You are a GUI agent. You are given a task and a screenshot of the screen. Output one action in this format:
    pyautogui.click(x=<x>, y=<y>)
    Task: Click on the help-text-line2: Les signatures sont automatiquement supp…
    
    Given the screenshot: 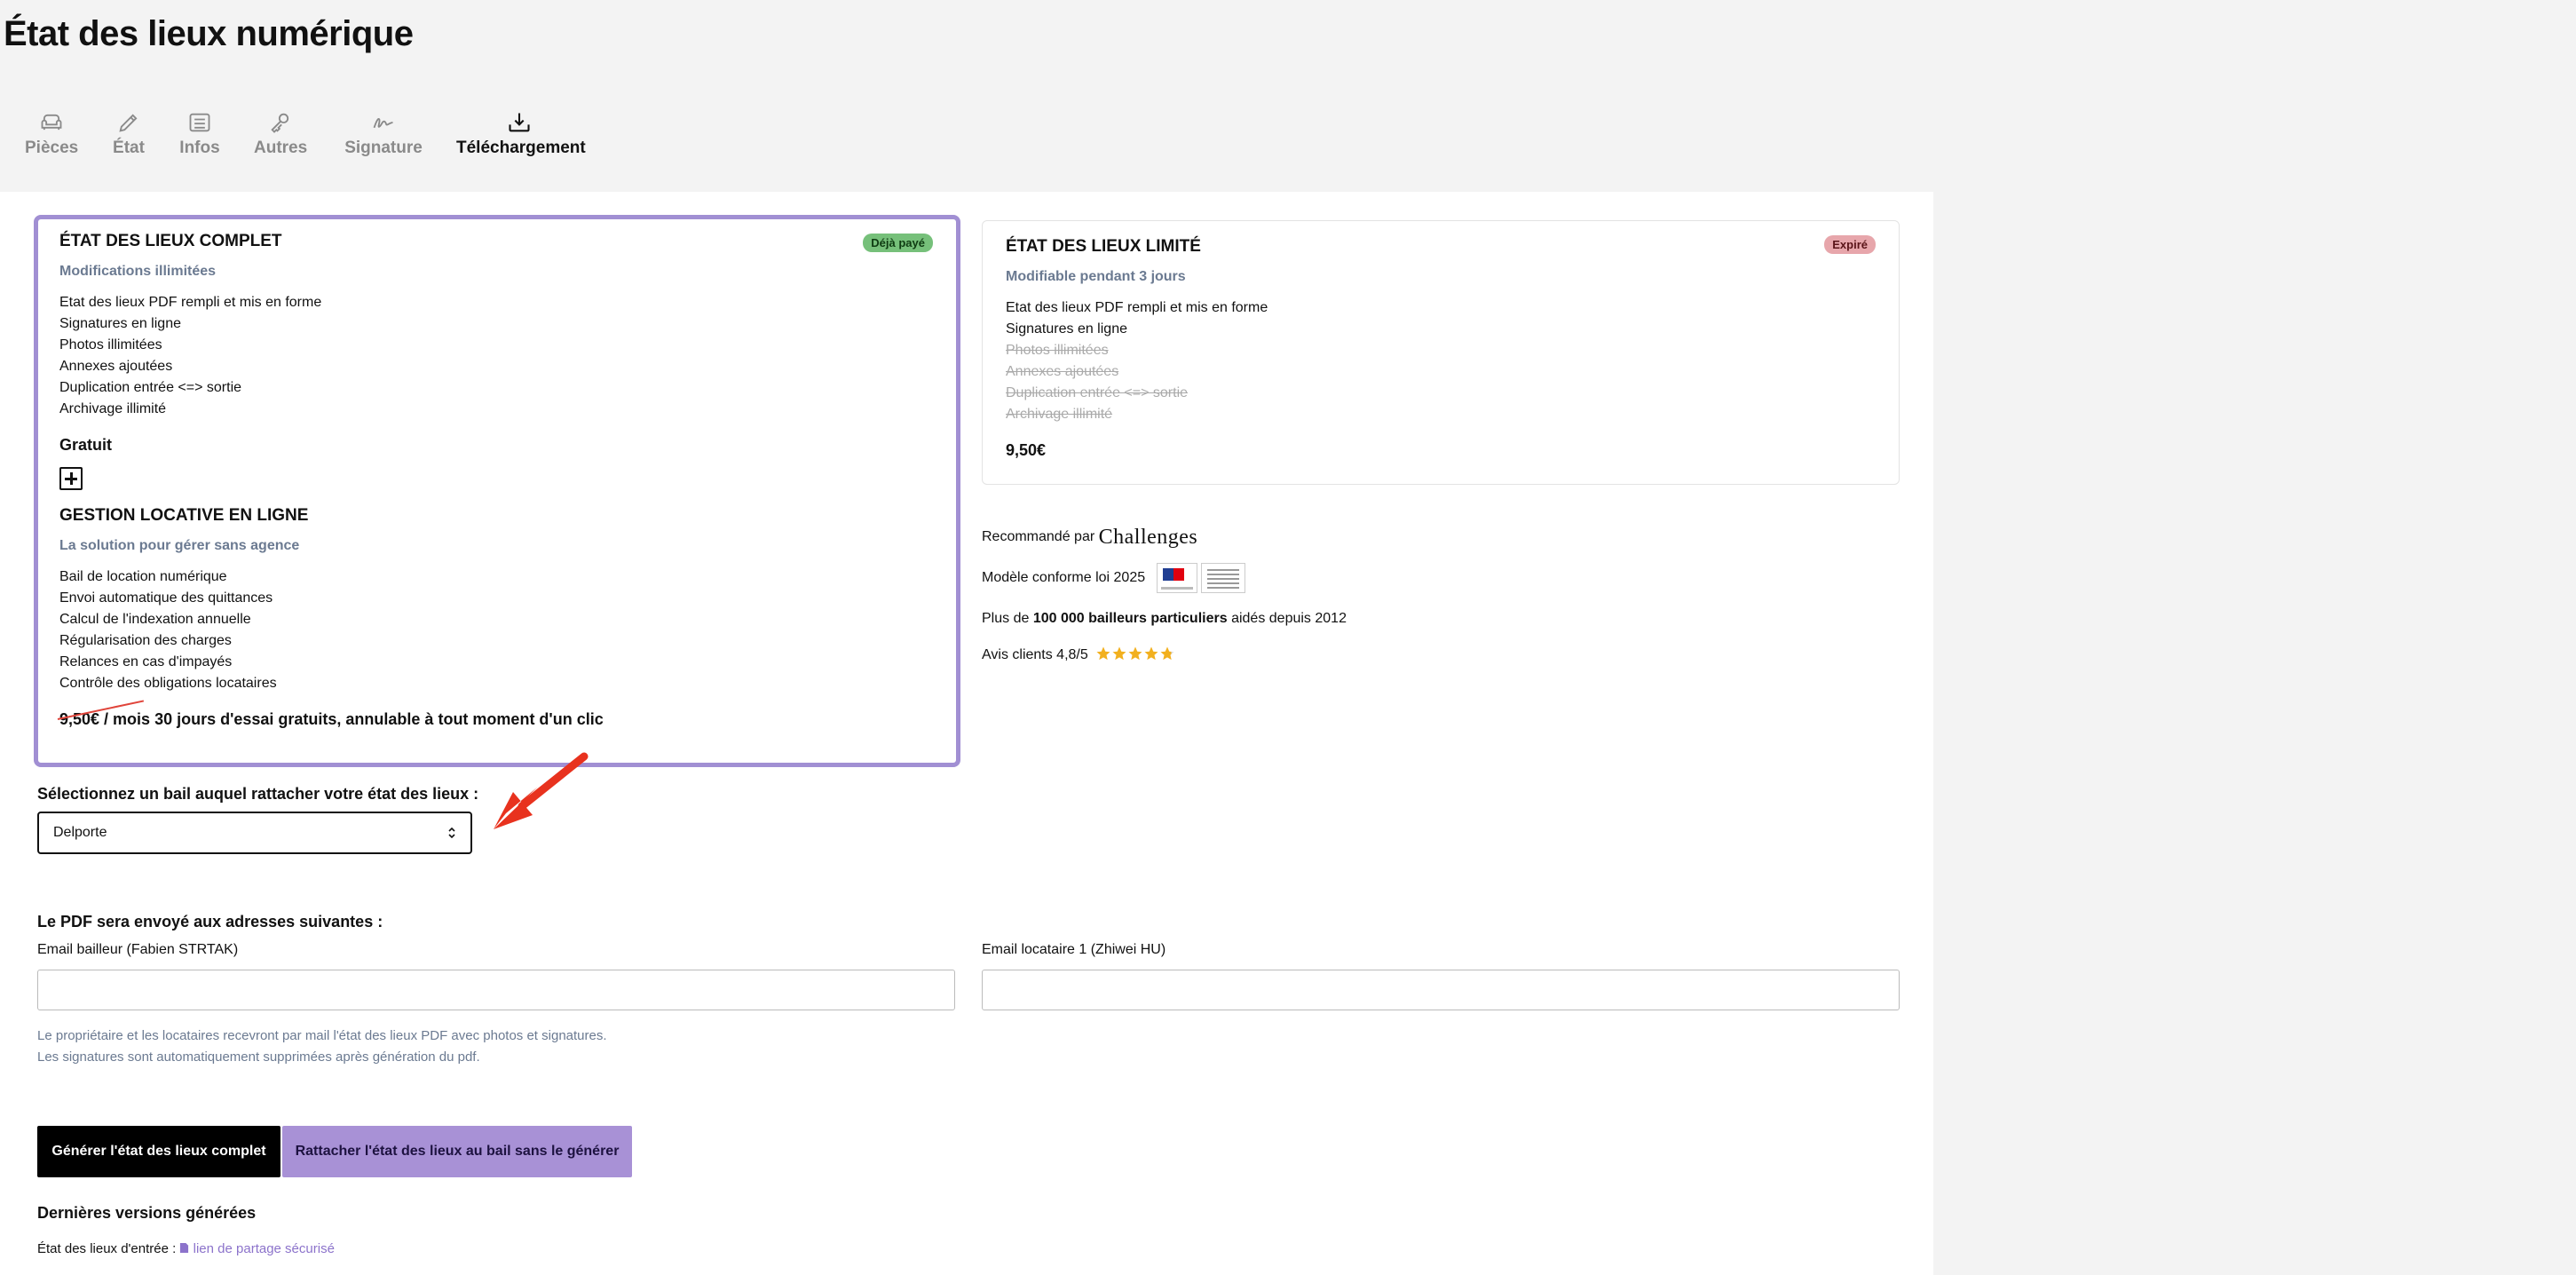 What is the action you would take?
    pyautogui.click(x=258, y=1057)
    